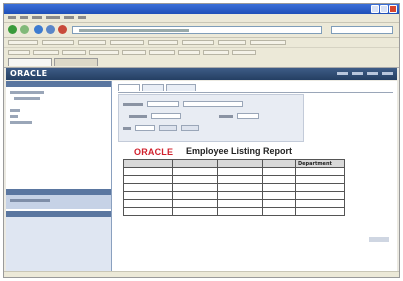  Describe the element at coordinates (24, 17) in the screenshot. I see `menu-edit` at that location.